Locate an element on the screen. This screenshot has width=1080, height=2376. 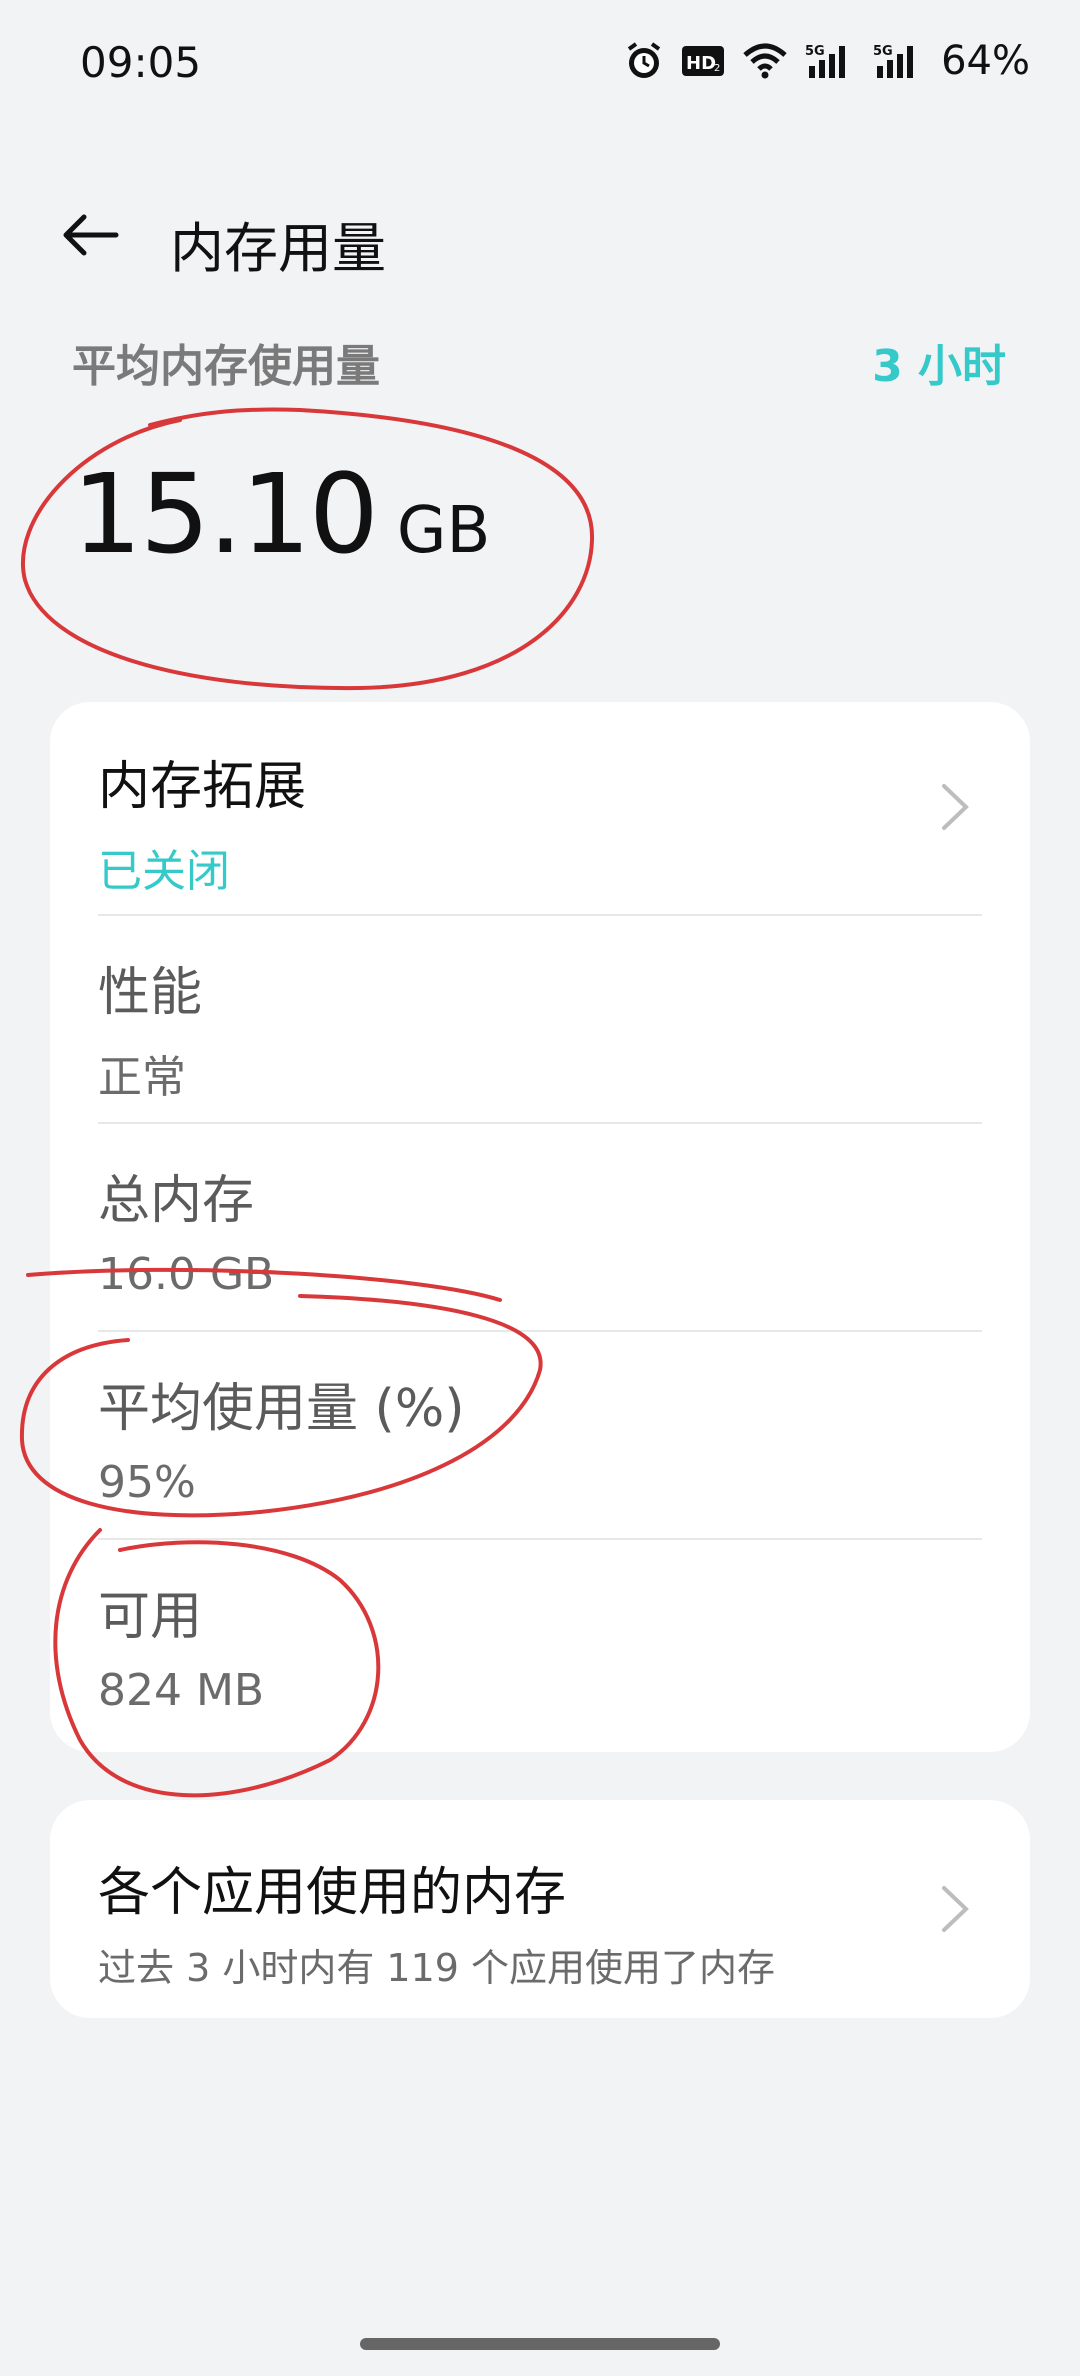
memory-unit: GB is located at coordinates (443, 531).